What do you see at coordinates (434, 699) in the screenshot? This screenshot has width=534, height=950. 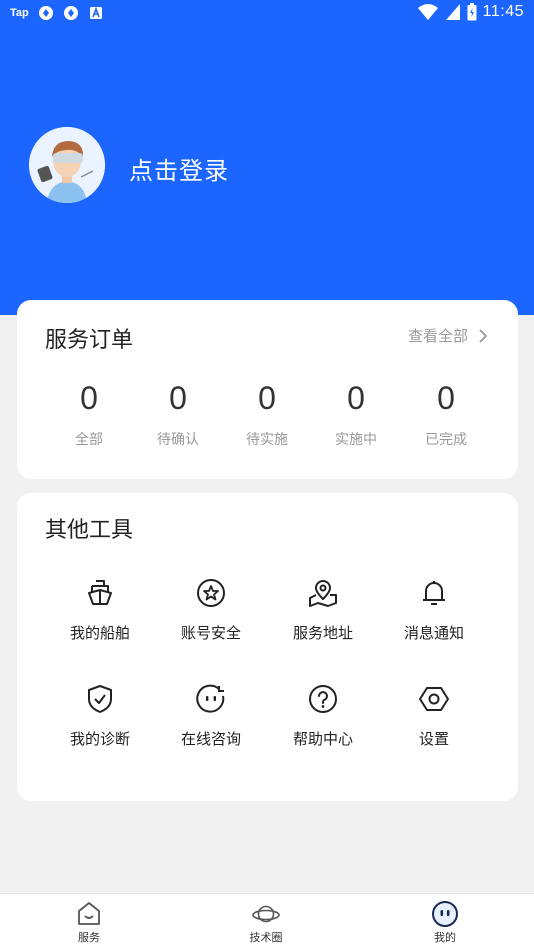 I see `settings-icon` at bounding box center [434, 699].